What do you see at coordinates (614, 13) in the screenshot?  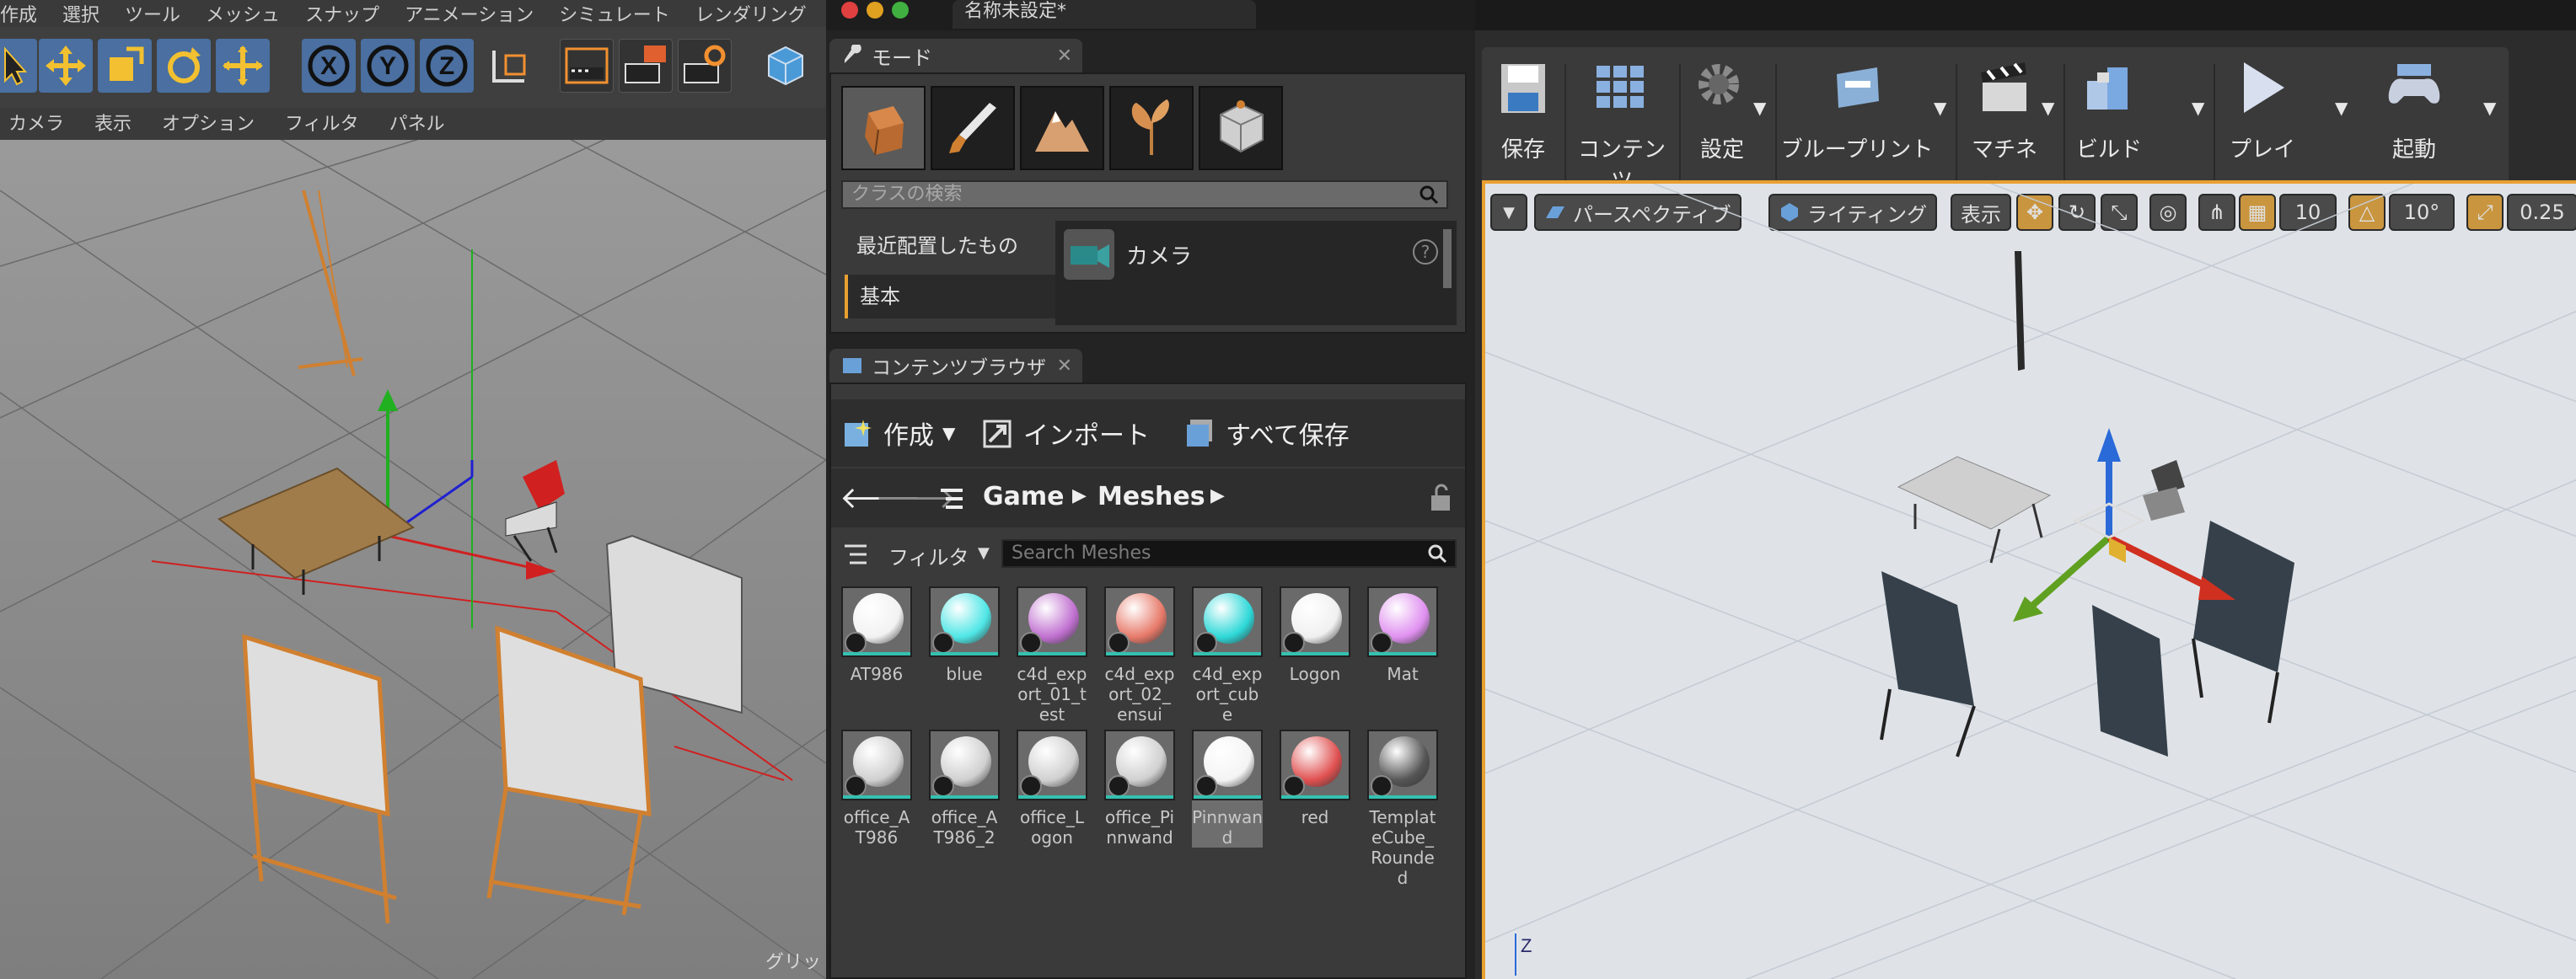 I see `menu-simulate: シミュレート` at bounding box center [614, 13].